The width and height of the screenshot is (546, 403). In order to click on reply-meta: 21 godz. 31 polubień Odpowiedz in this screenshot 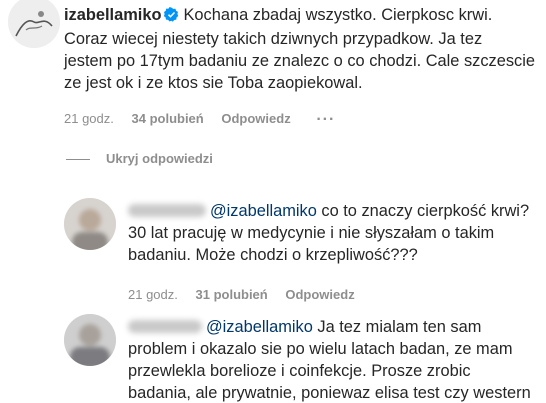, I will do `click(248, 294)`.